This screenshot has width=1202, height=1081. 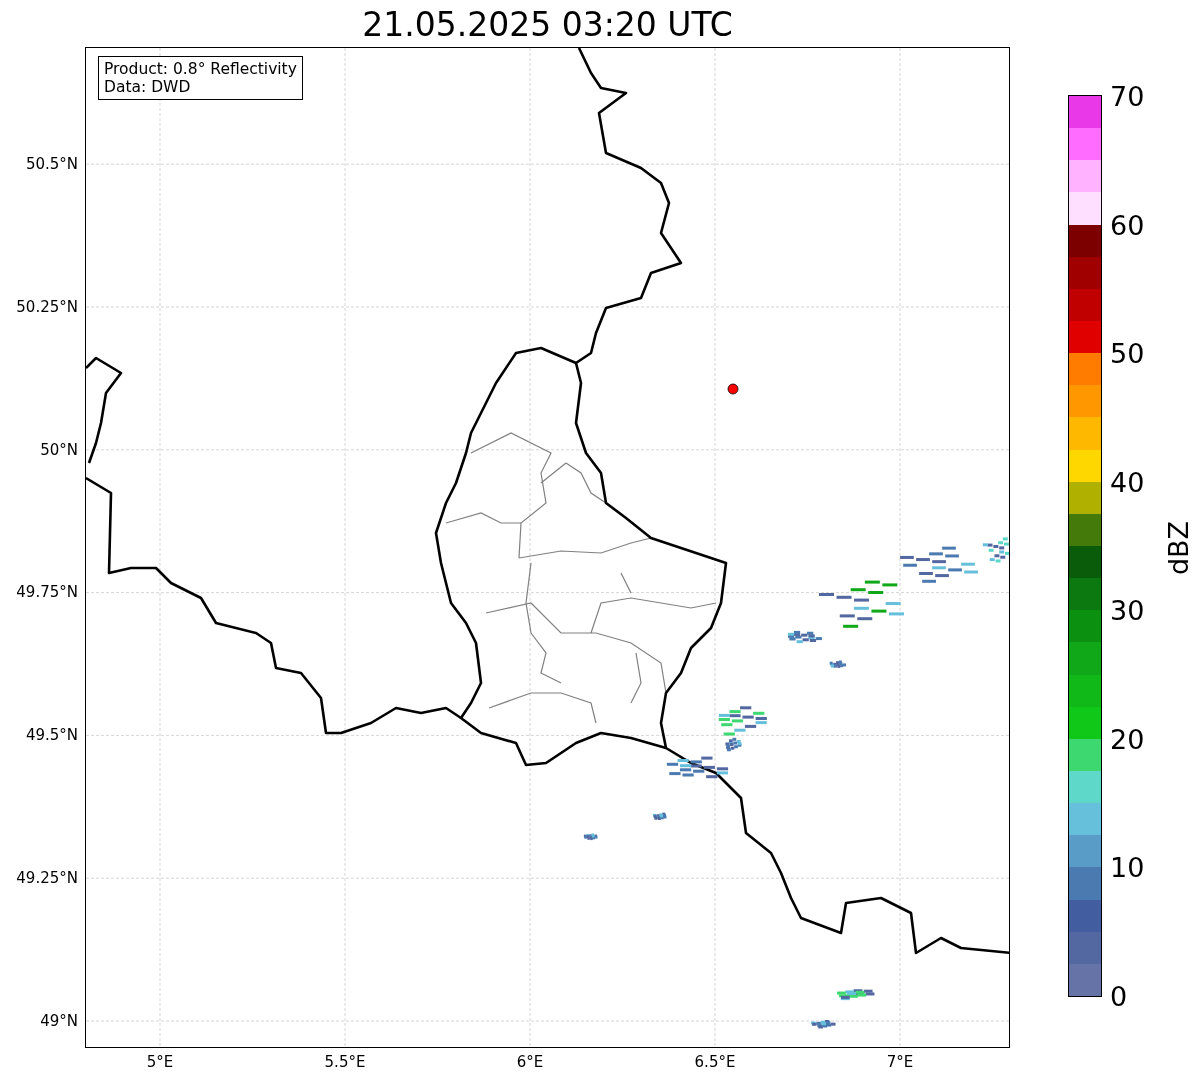 What do you see at coordinates (47, 878) in the screenshot?
I see `latitude-label: 49.25°N` at bounding box center [47, 878].